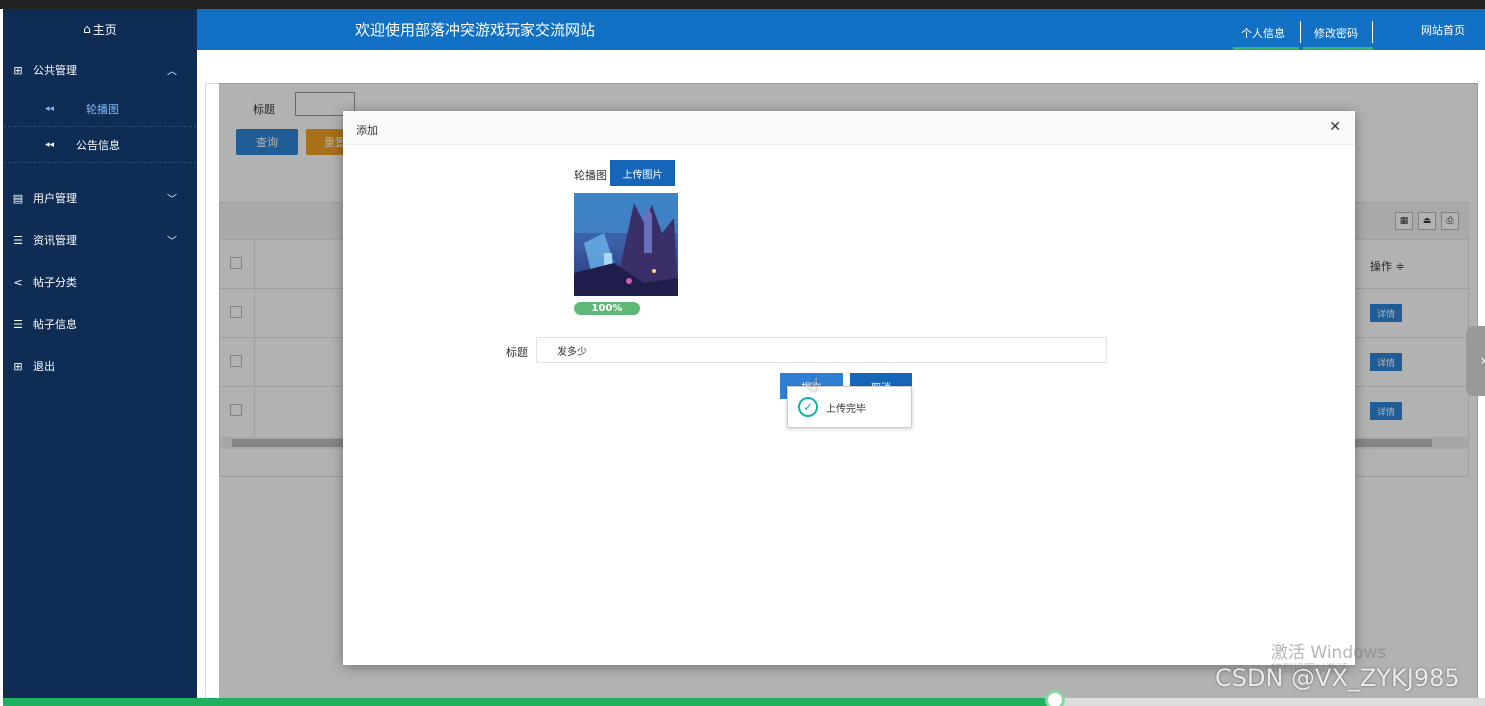  I want to click on top-header: 欢迎使用部落冲突游戏玩家交流网站 个人信息 修改密码 网站首页, so click(841, 29).